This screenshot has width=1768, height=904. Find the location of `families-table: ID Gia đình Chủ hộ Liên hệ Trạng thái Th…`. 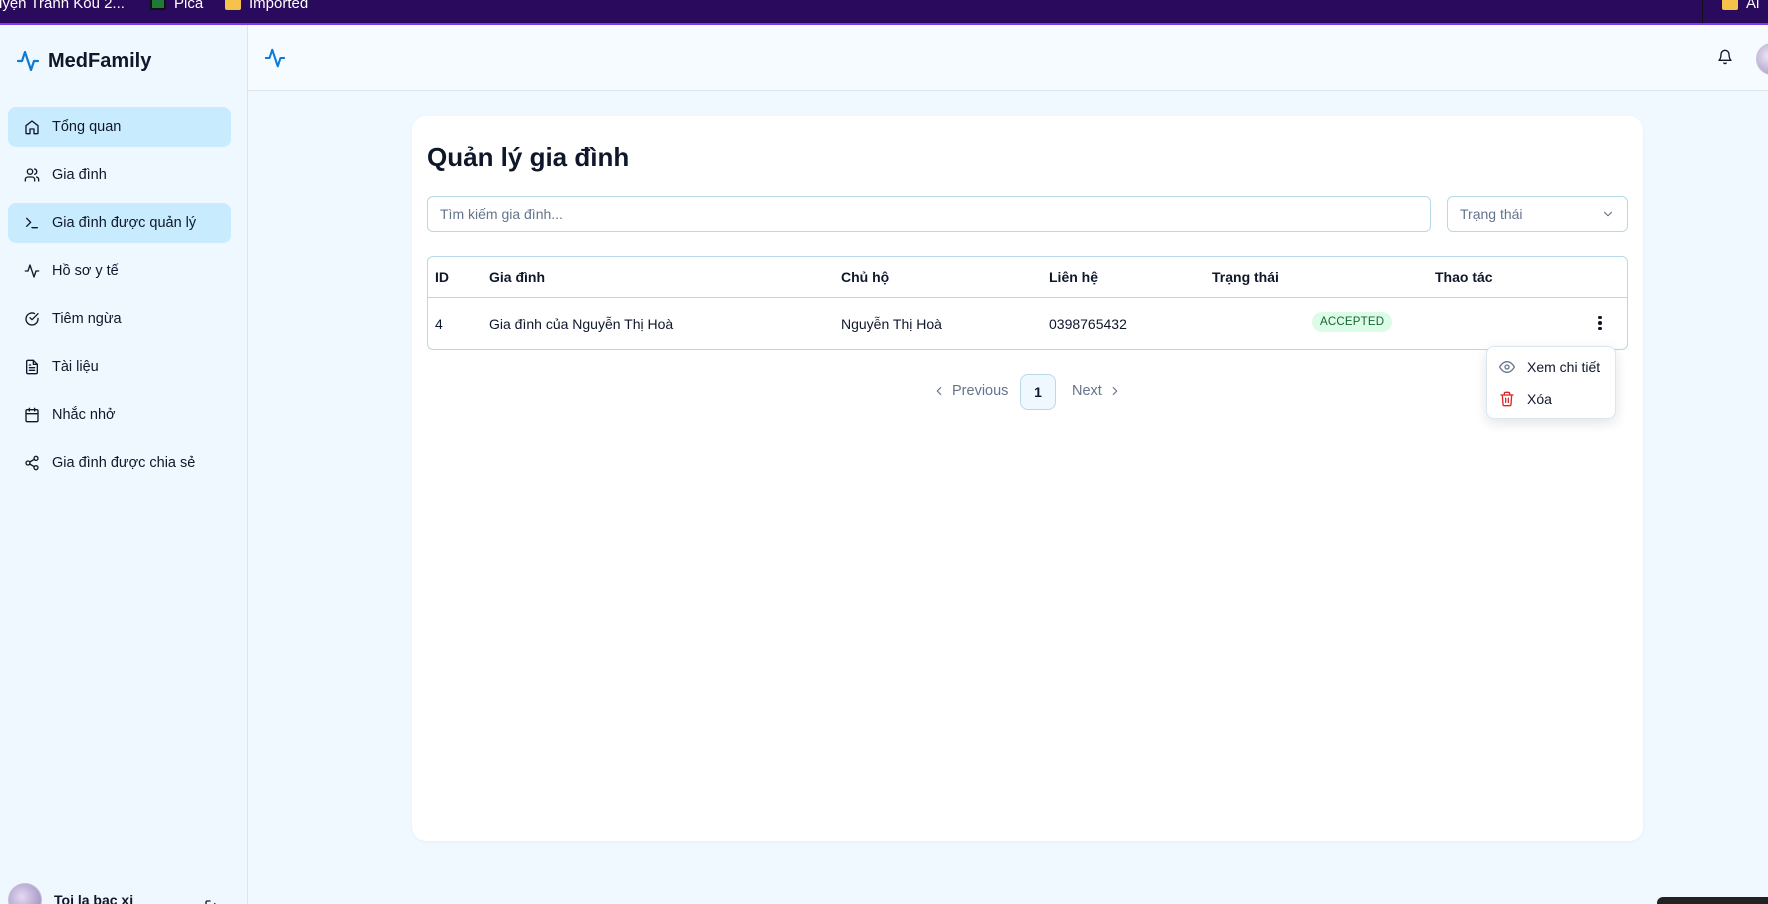

families-table: ID Gia đình Chủ hộ Liên hệ Trạng thái Th… is located at coordinates (1027, 303).